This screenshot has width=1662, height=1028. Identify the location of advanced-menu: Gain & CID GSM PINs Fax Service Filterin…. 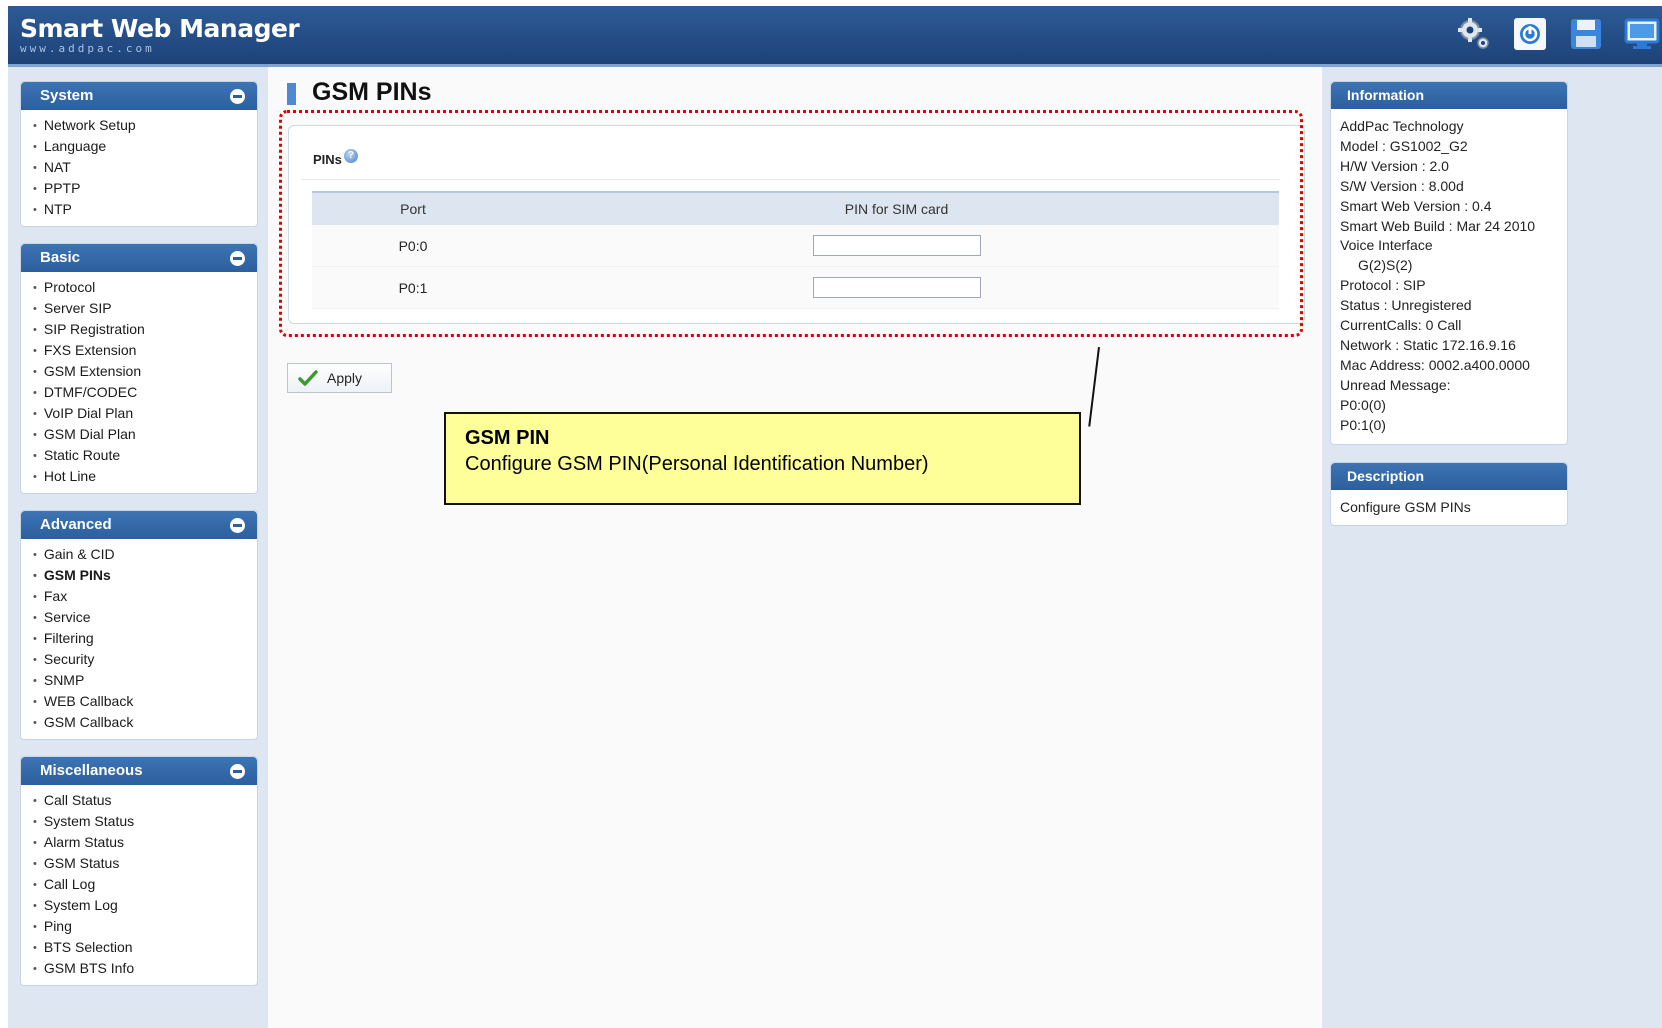
(139, 639).